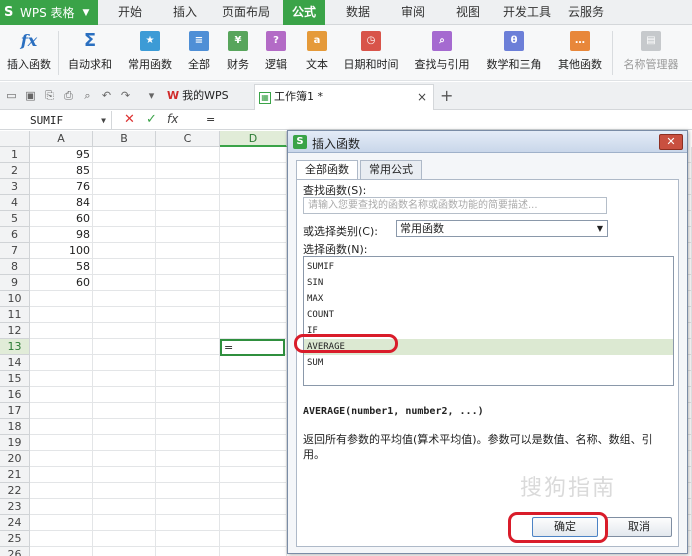 Image resolution: width=692 pixels, height=556 pixels. I want to click on row-header: 21, so click(15, 475).